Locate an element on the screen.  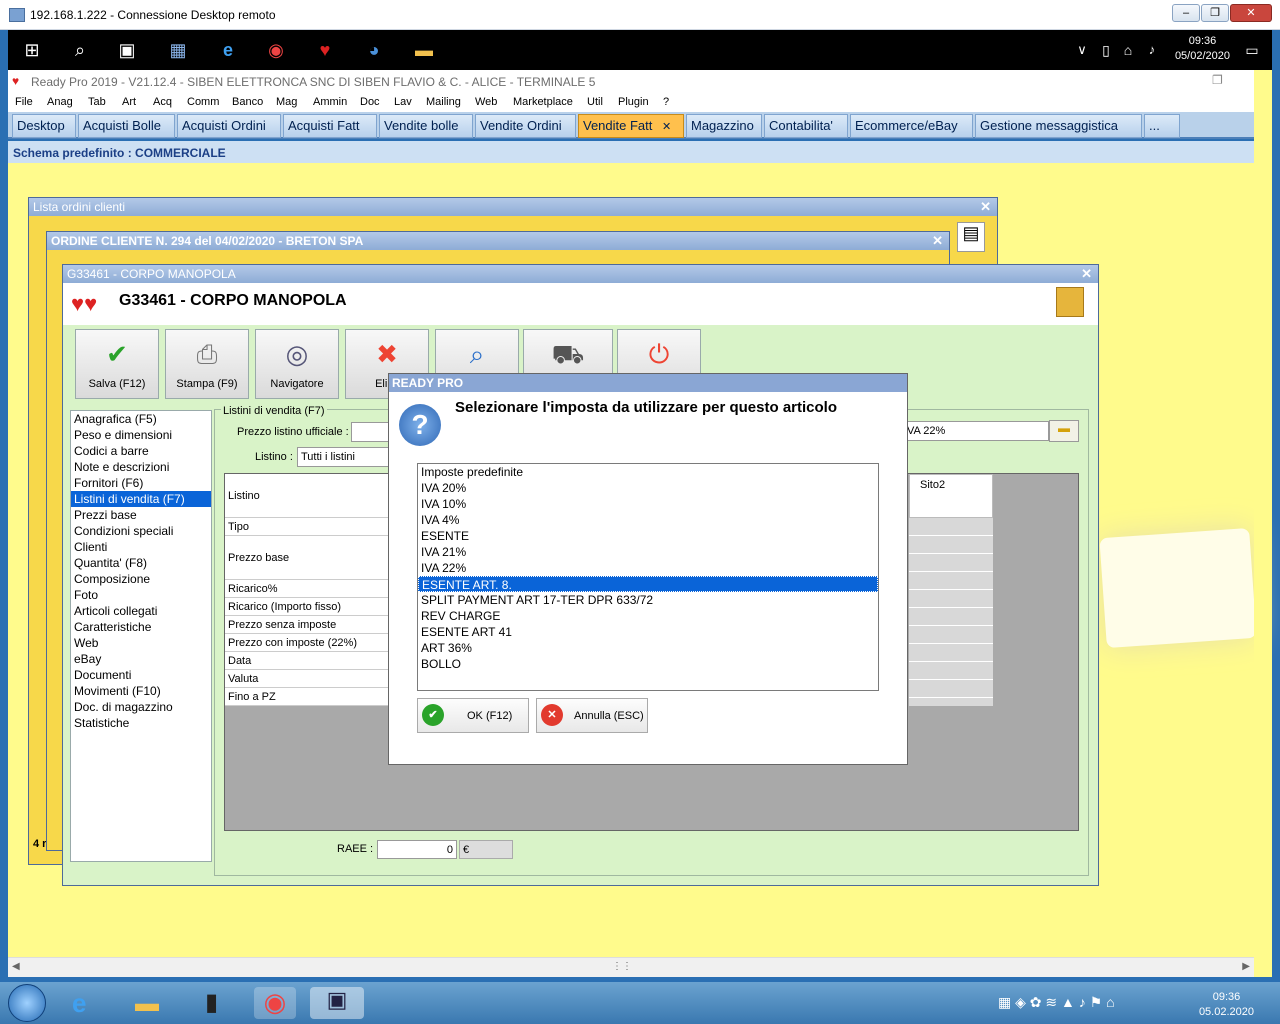
document-icon: ▯ is located at coordinates (1106, 50).